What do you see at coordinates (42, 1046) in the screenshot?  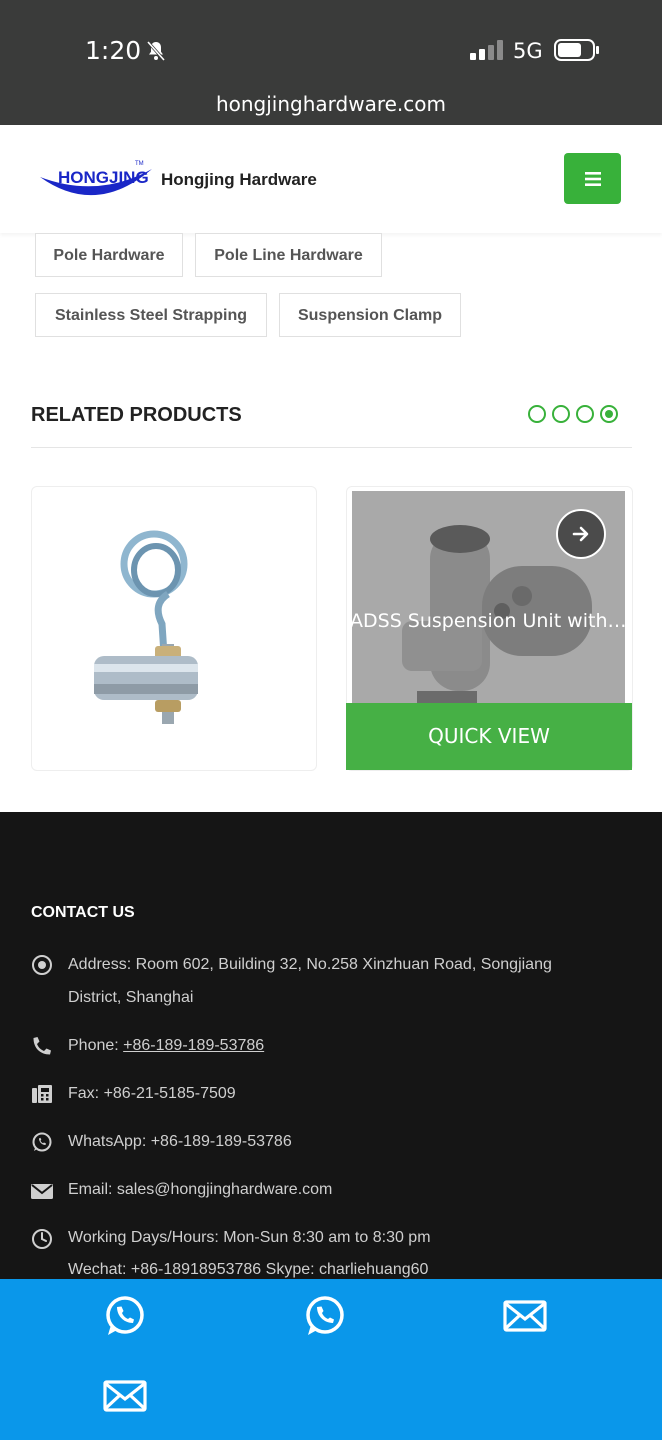 I see `phone-icon` at bounding box center [42, 1046].